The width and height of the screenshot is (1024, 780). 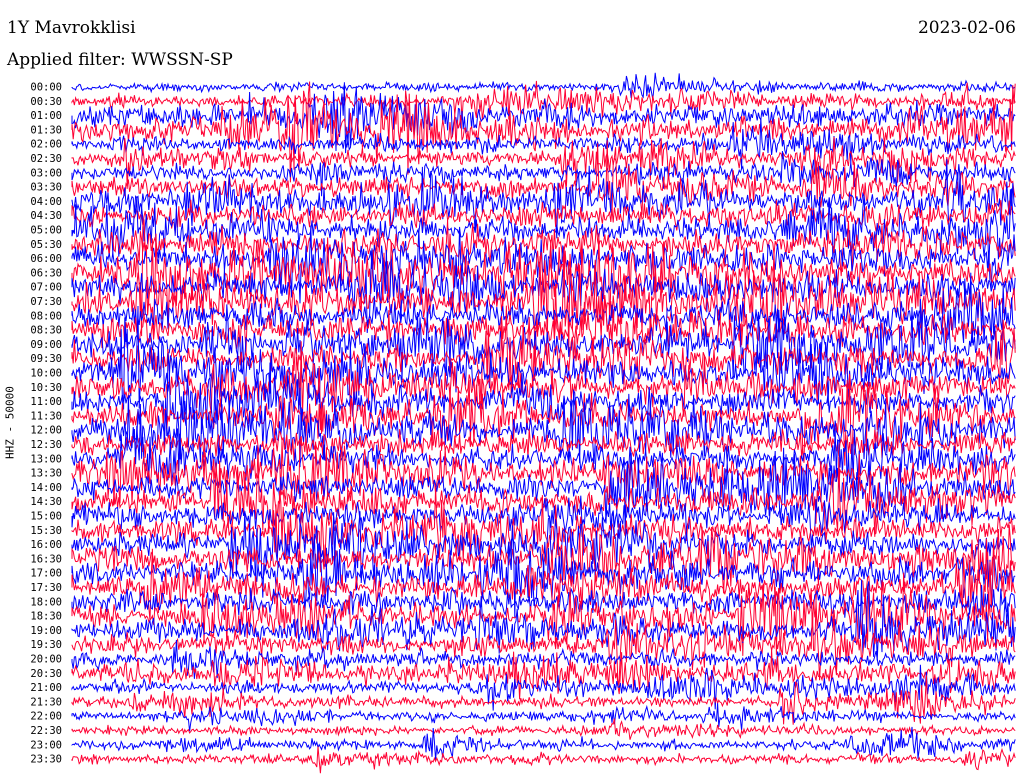 What do you see at coordinates (46, 245) in the screenshot?
I see `row-label: 05:30` at bounding box center [46, 245].